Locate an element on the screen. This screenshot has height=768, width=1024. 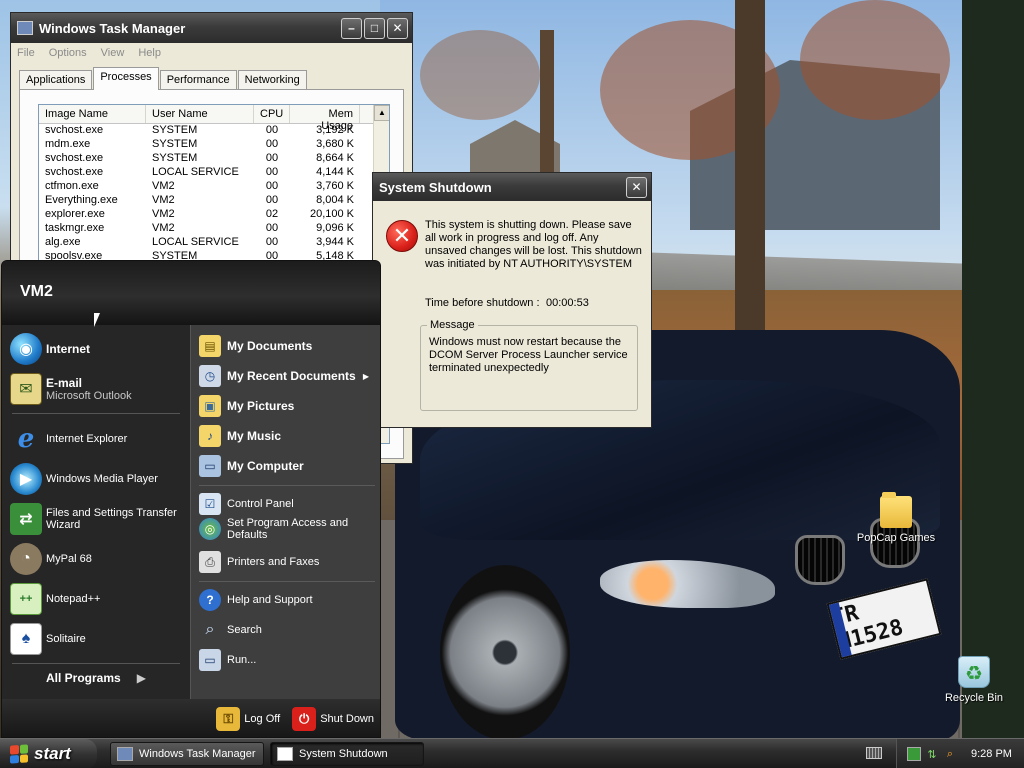
printers-faxes-label: Printers and Faxes is located at coordinates (273, 562).